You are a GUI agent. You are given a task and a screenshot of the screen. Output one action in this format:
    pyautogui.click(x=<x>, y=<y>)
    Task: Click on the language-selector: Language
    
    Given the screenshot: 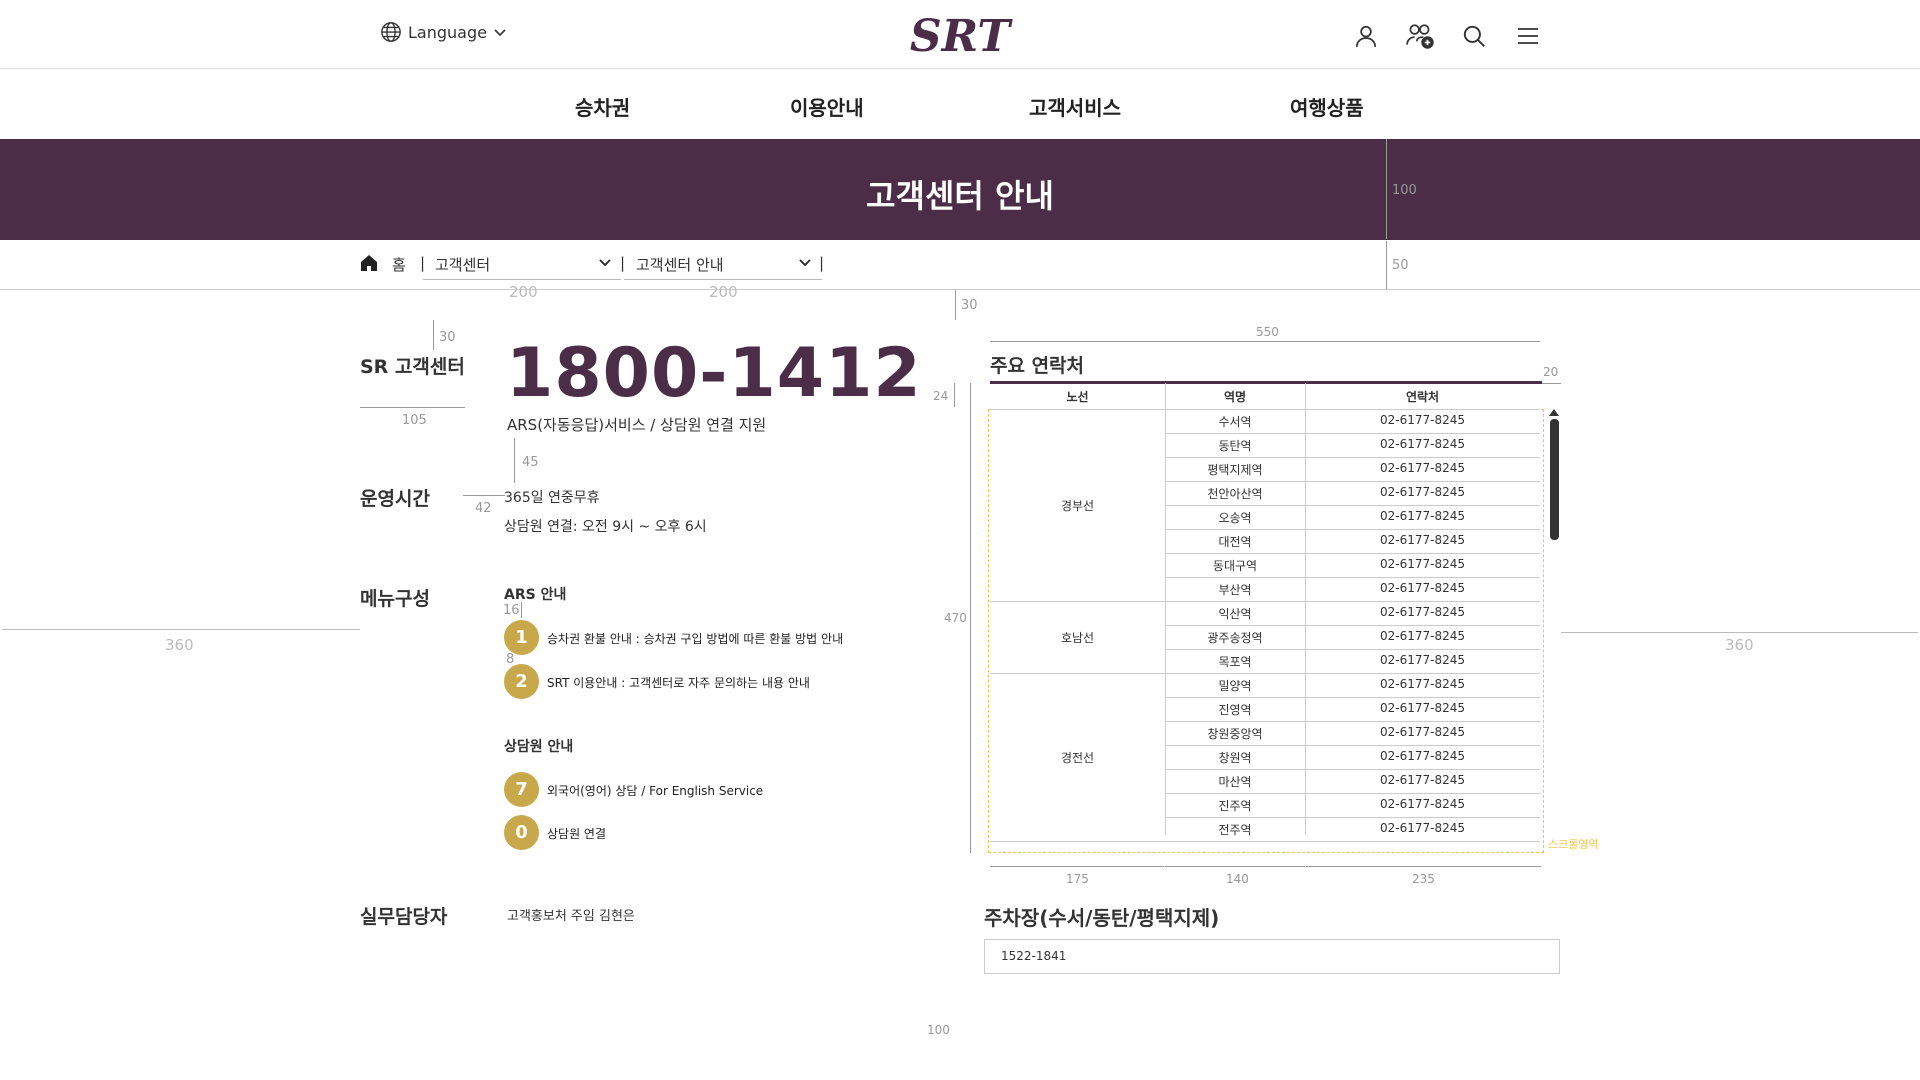 What is the action you would take?
    pyautogui.click(x=443, y=32)
    